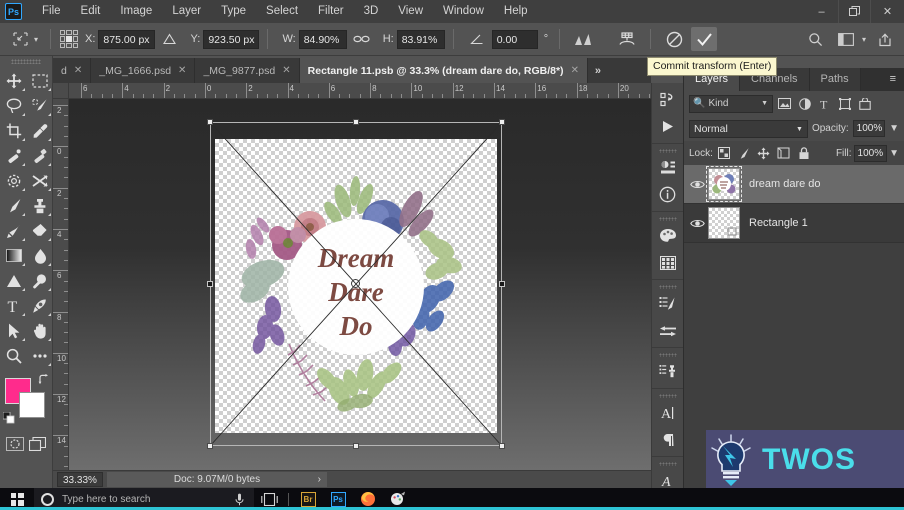 This screenshot has width=904, height=510. Describe the element at coordinates (784, 104) in the screenshot. I see `filter-pixel-layers-icon` at that location.